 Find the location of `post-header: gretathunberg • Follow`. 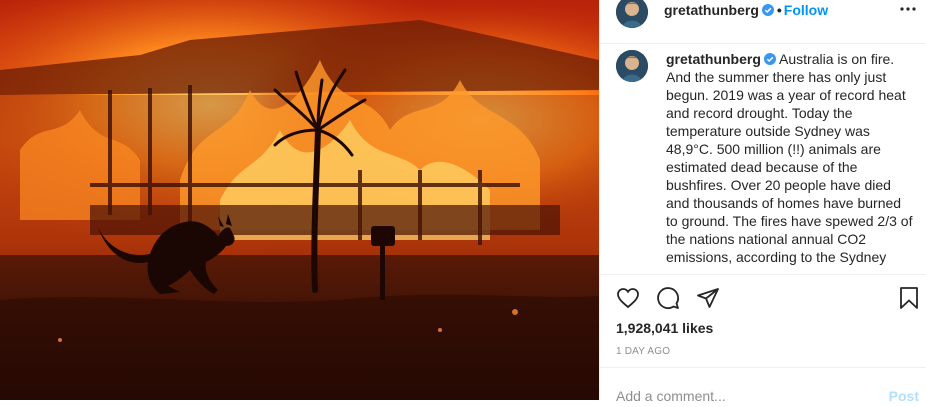

post-header: gretathunberg • Follow is located at coordinates (763, 22).